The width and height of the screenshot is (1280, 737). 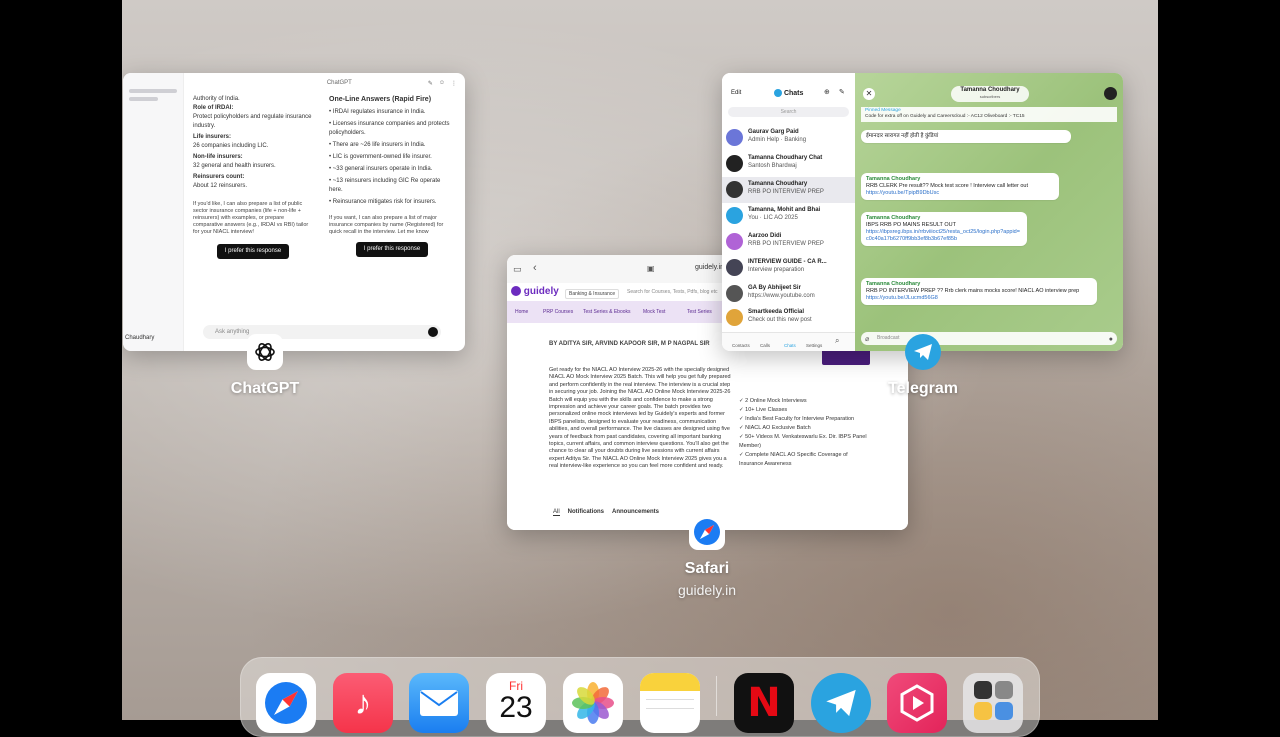 What do you see at coordinates (814, 345) in the screenshot?
I see `tab-settings: Settings` at bounding box center [814, 345].